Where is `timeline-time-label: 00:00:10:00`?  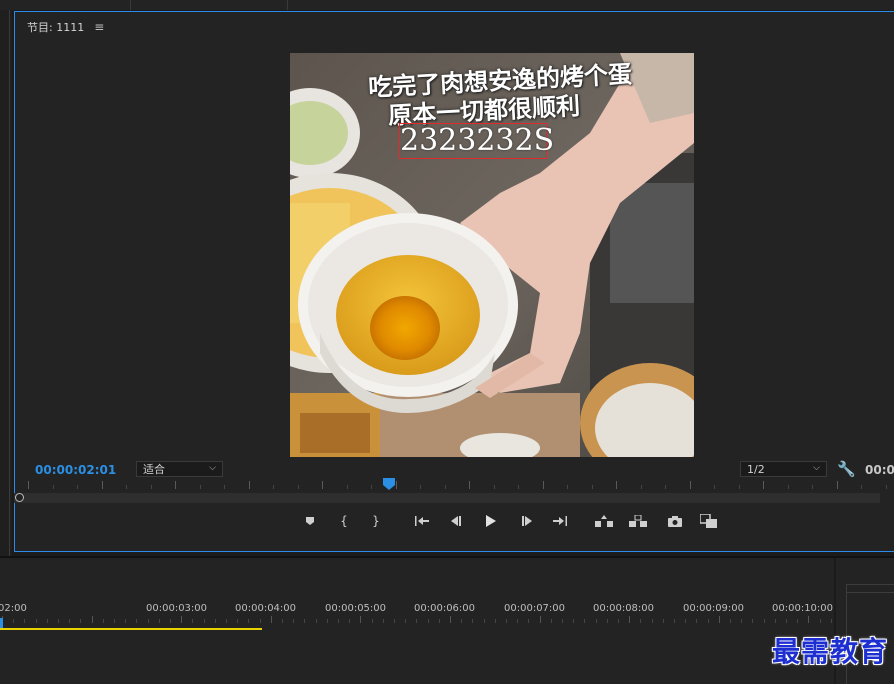
timeline-time-label: 00:00:10:00 is located at coordinates (803, 608).